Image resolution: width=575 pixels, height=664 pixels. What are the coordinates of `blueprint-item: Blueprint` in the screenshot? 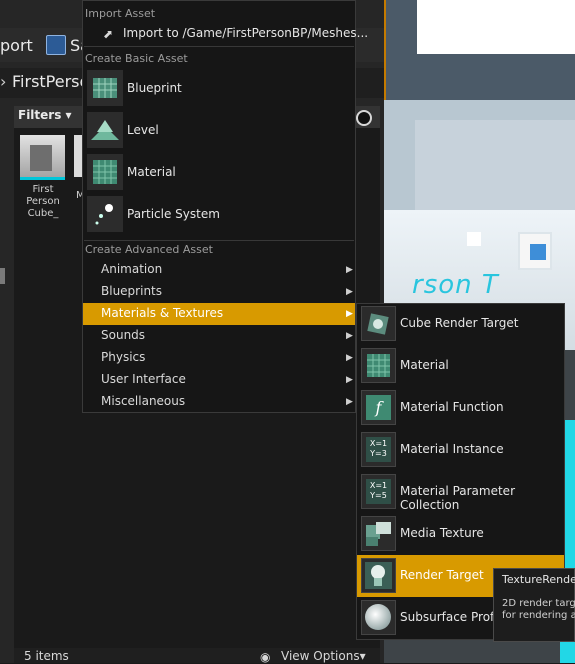 It's located at (154, 88).